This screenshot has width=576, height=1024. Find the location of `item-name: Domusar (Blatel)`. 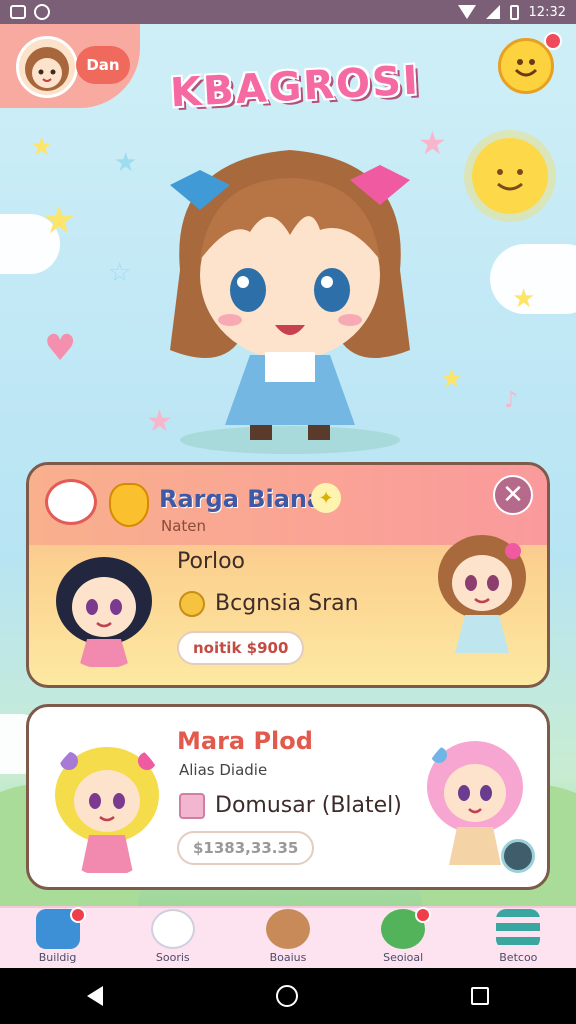

item-name: Domusar (Blatel) is located at coordinates (308, 805).